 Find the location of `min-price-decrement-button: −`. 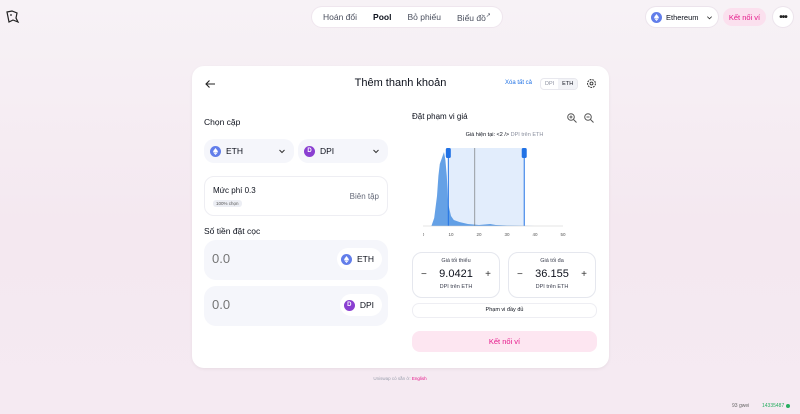

min-price-decrement-button: − is located at coordinates (424, 274).